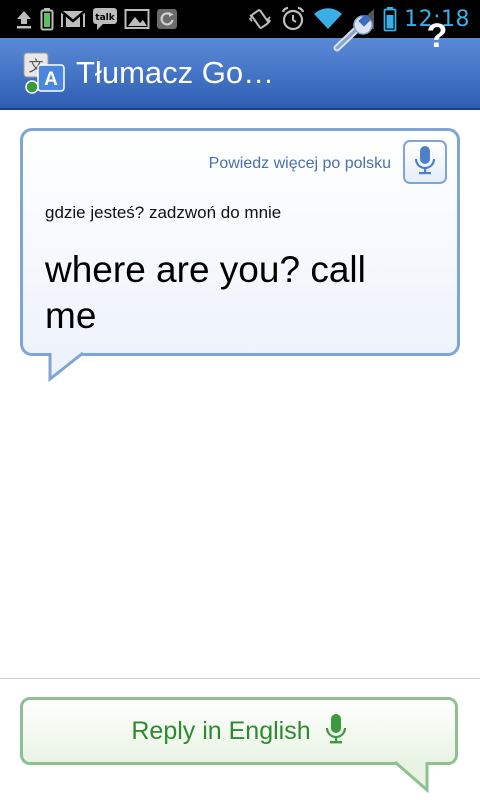  Describe the element at coordinates (221, 730) in the screenshot. I see `reply-label: Reply in English` at that location.